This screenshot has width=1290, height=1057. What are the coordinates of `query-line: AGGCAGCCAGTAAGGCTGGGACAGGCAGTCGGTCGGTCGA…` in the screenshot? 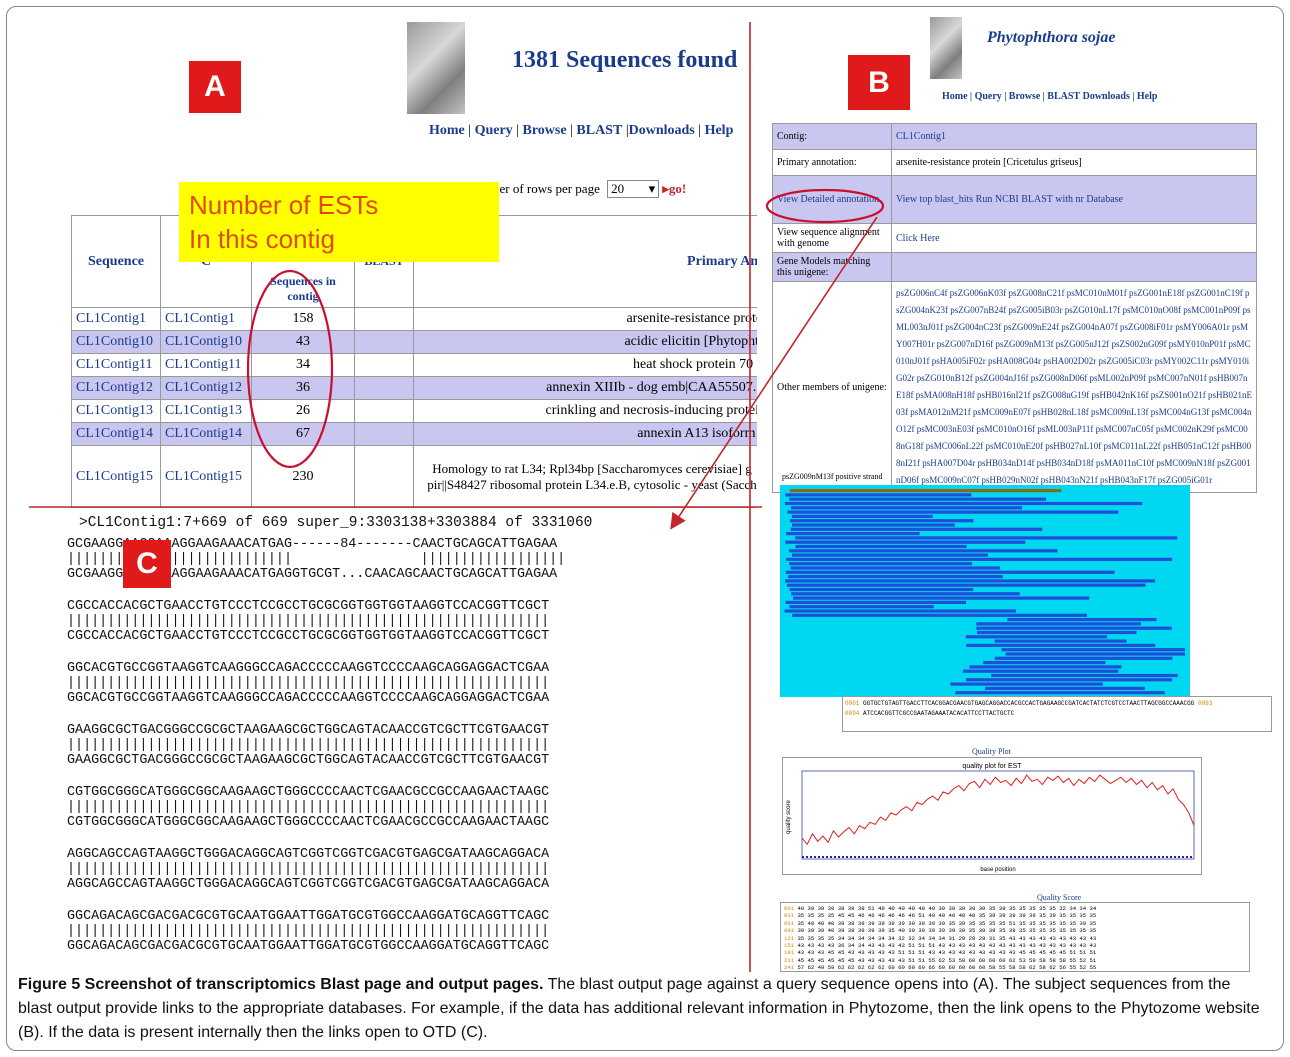 It's located at (308, 854).